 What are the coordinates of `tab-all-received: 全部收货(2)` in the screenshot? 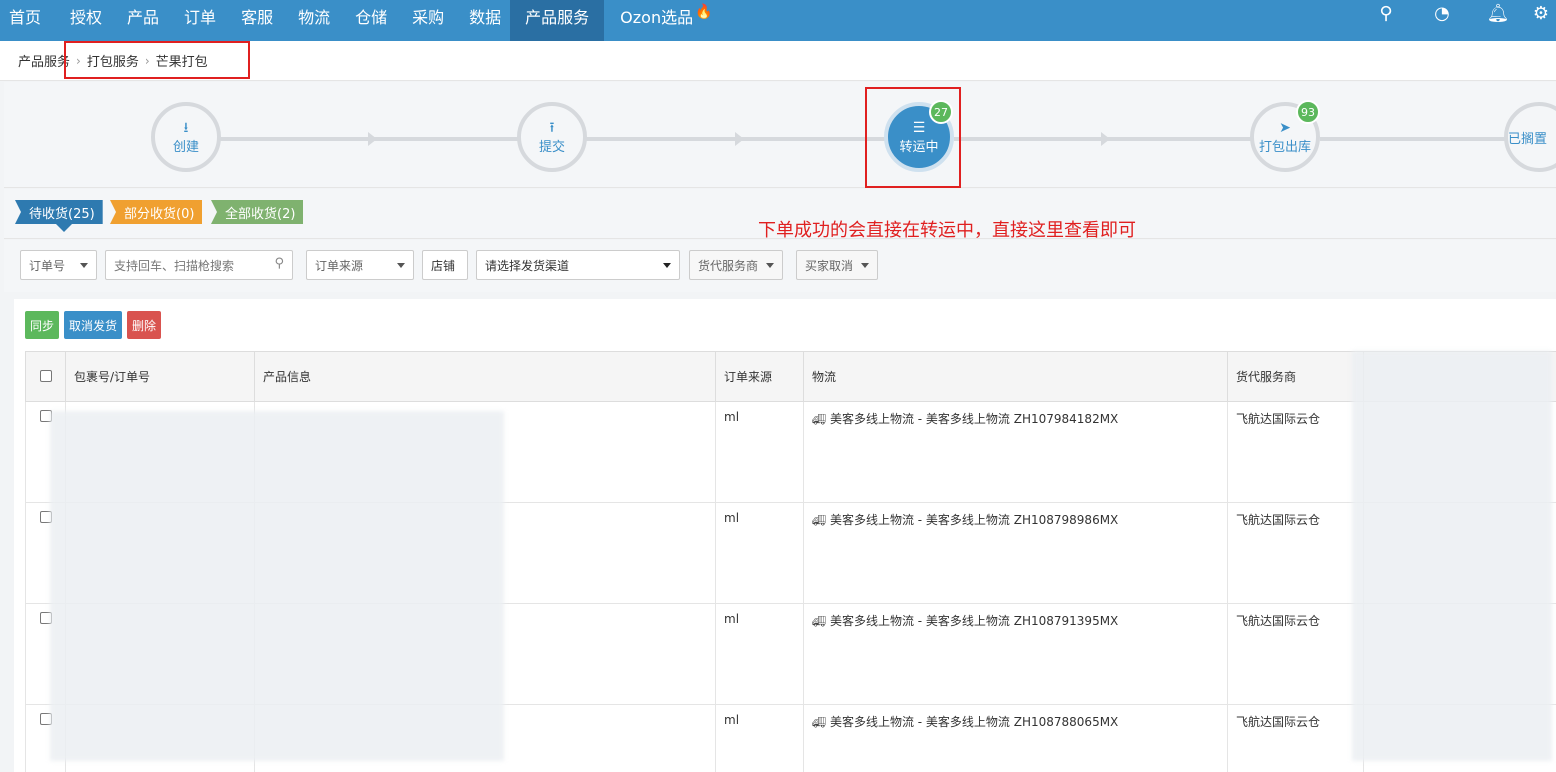 It's located at (257, 212).